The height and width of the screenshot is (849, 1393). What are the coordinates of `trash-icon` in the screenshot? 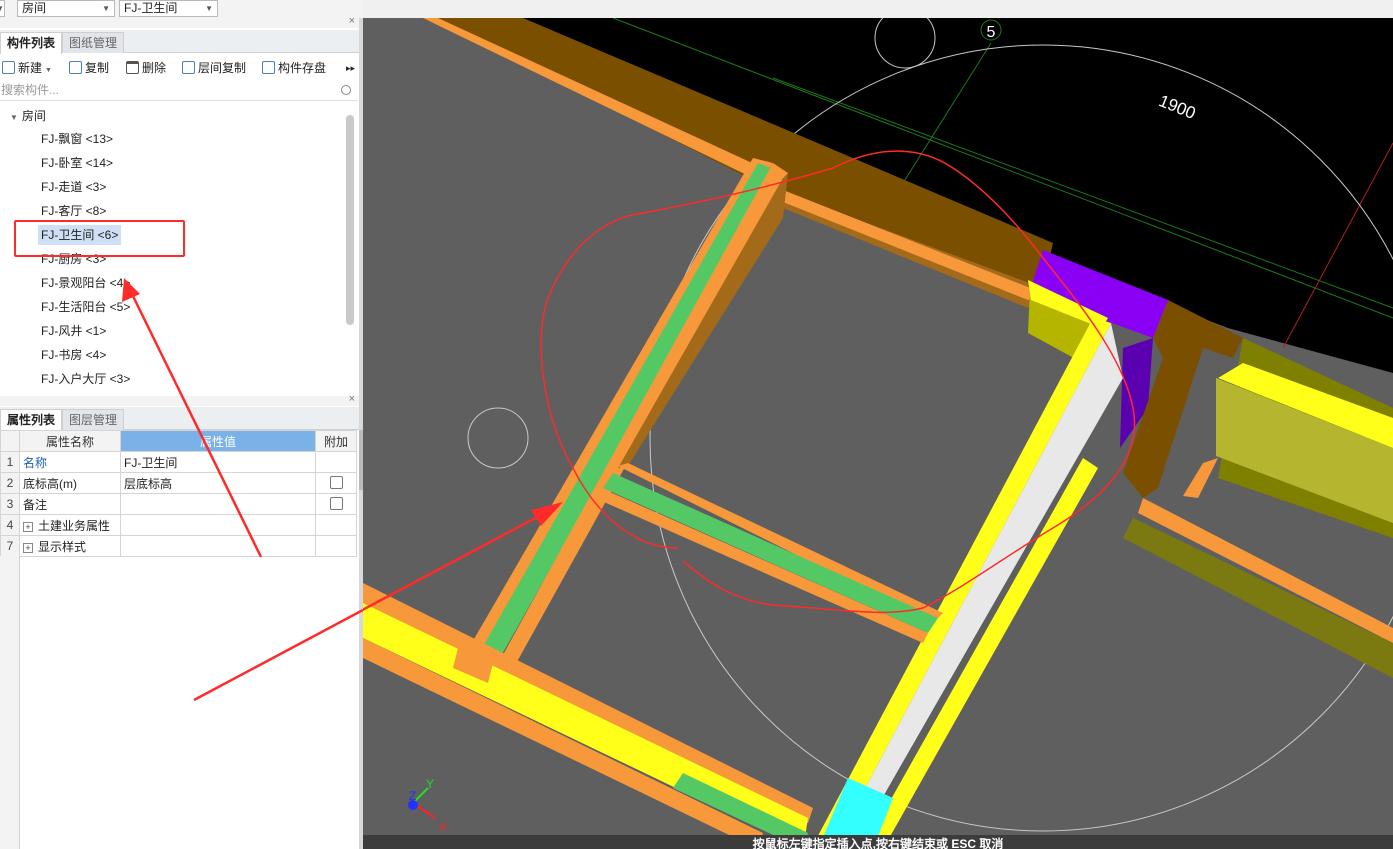 It's located at (132, 67).